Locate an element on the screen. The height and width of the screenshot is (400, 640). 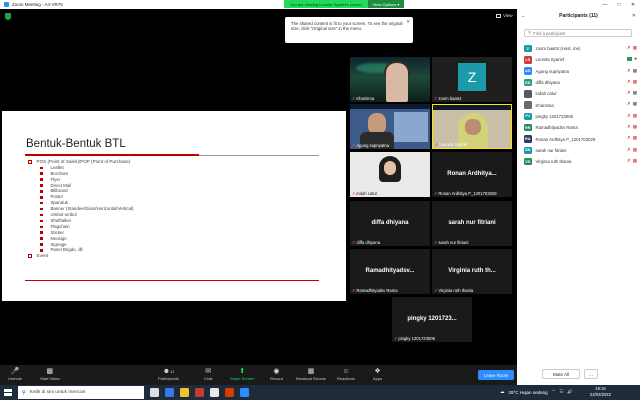
video-tile-agung: ✗ Agung supriyatna is located at coordinates (390, 126).